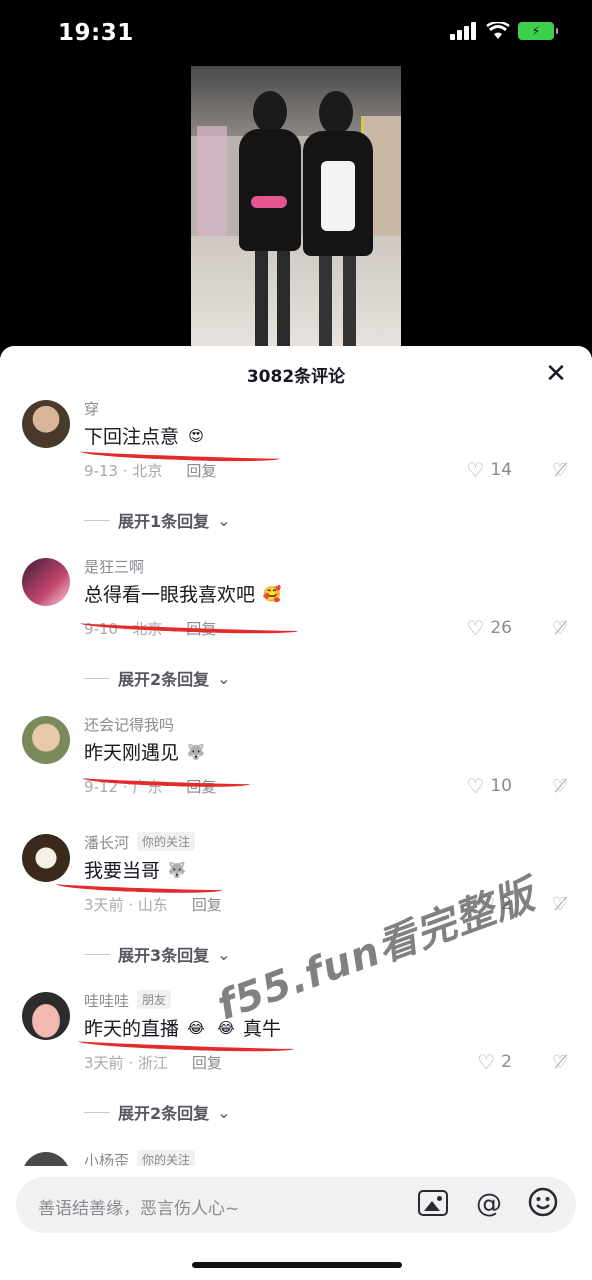 This screenshot has height=1280, width=592. Describe the element at coordinates (272, 593) in the screenshot. I see `kiss-emoji: 🥰` at that location.